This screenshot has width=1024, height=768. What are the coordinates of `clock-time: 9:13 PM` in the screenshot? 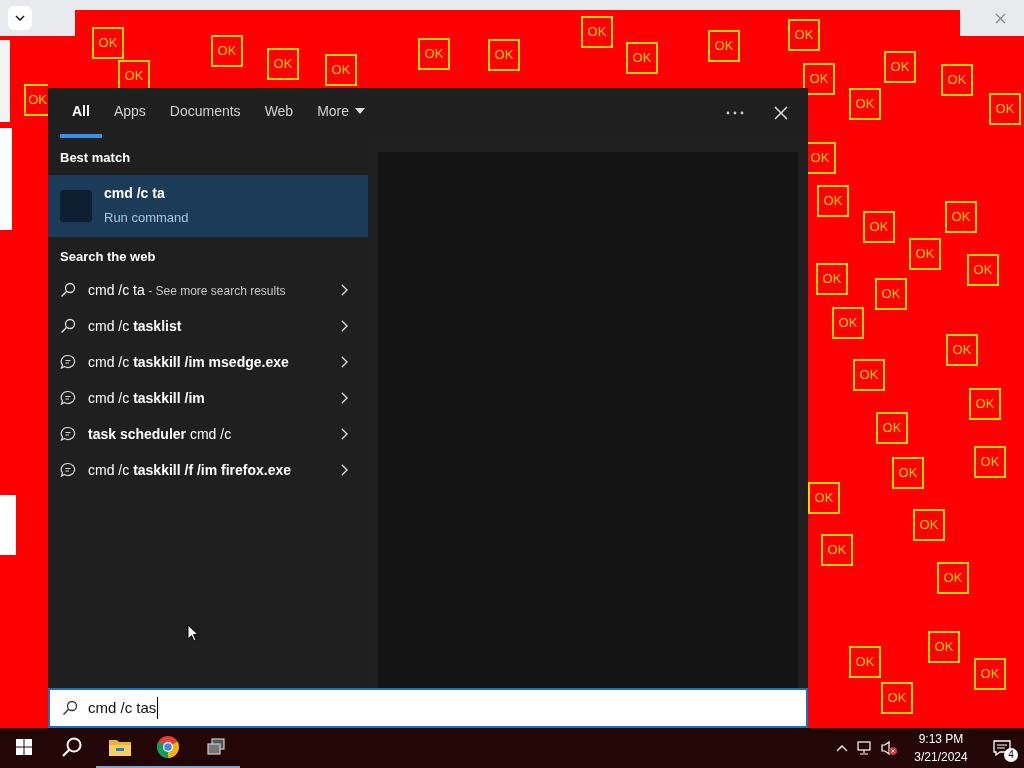 It's located at (941, 739).